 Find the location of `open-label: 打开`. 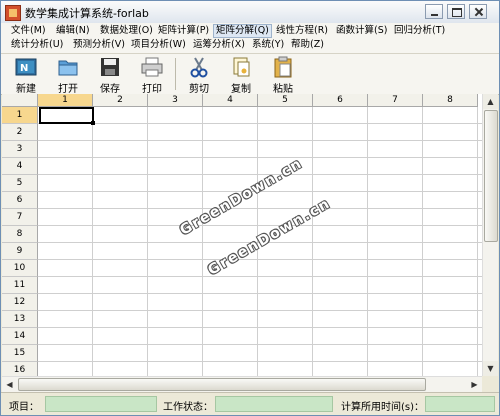

open-label: 打开 is located at coordinates (68, 89).